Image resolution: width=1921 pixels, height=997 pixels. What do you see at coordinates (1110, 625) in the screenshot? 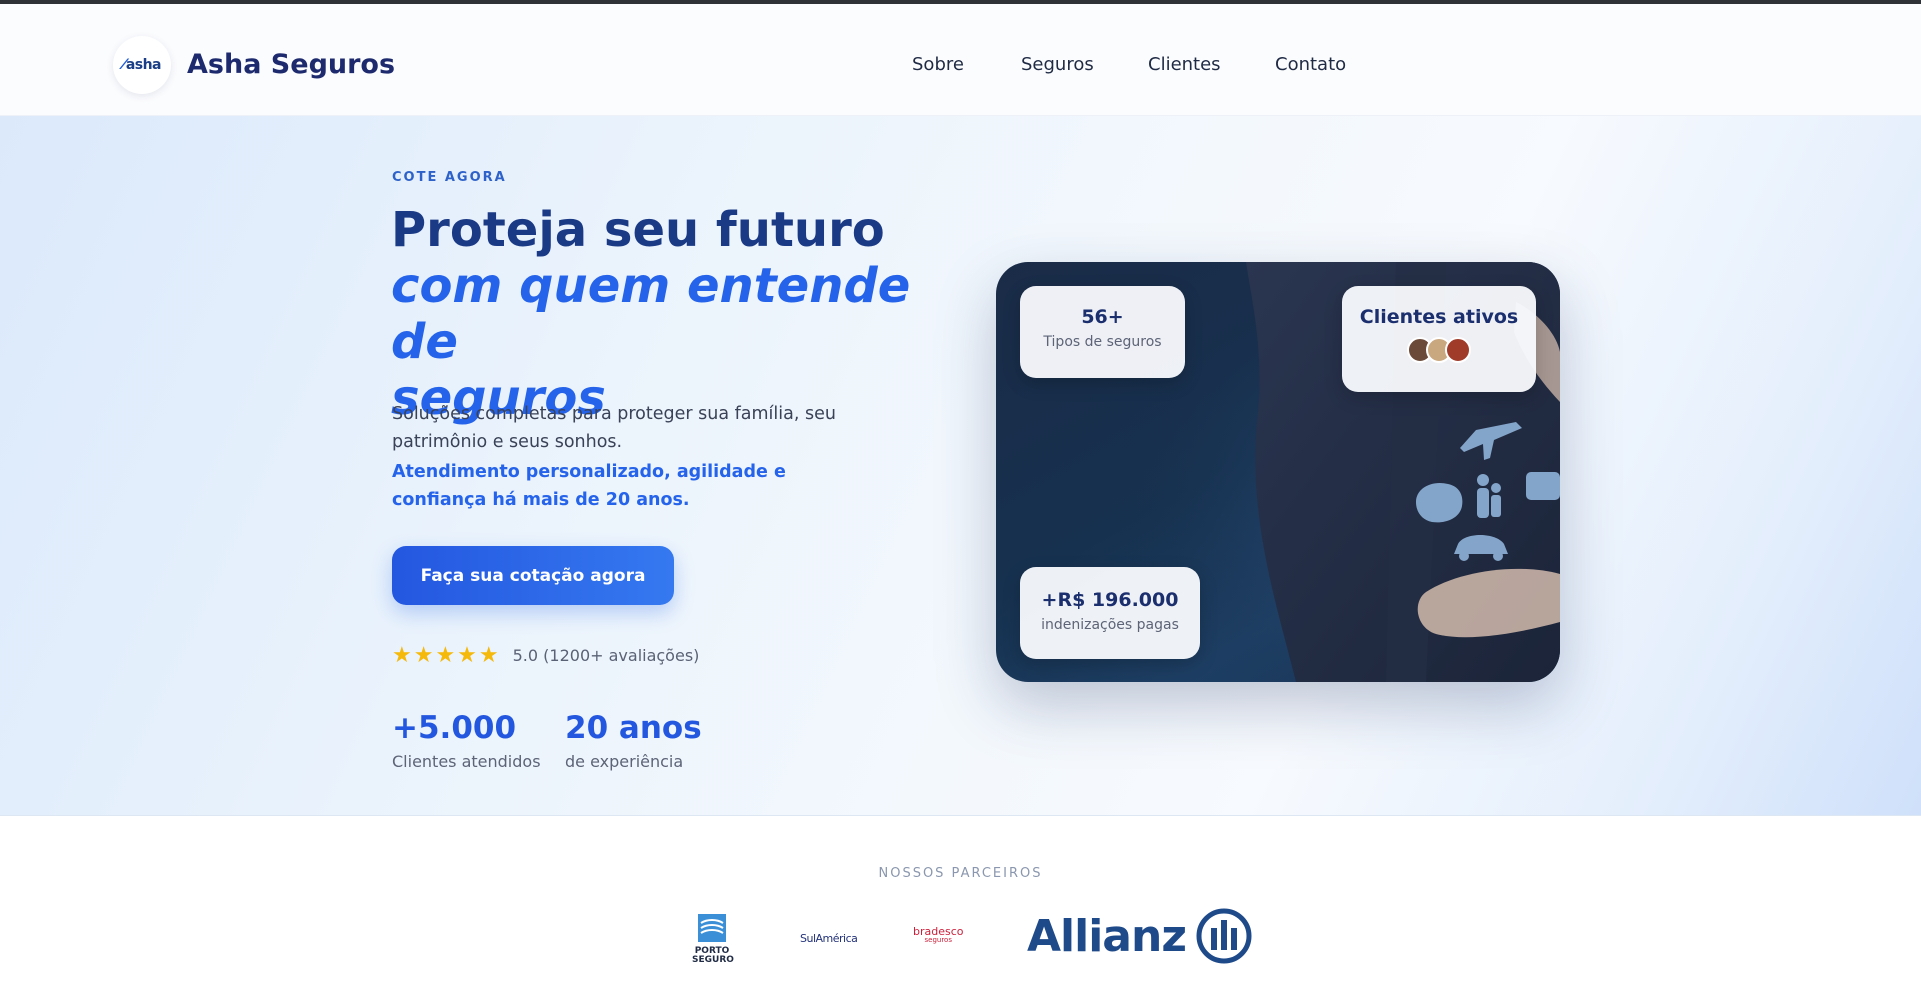
I see `indemnity-label: indenizações pagas` at bounding box center [1110, 625].